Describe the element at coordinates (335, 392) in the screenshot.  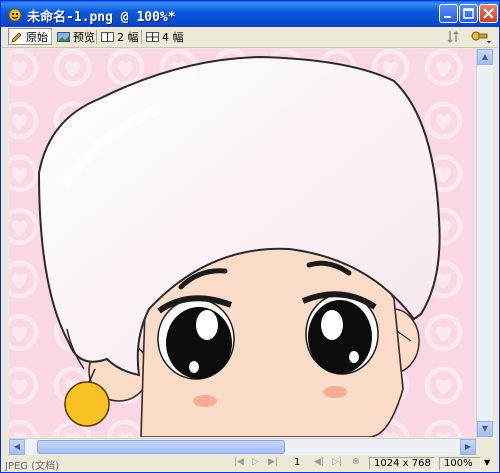
I see `right-blush` at that location.